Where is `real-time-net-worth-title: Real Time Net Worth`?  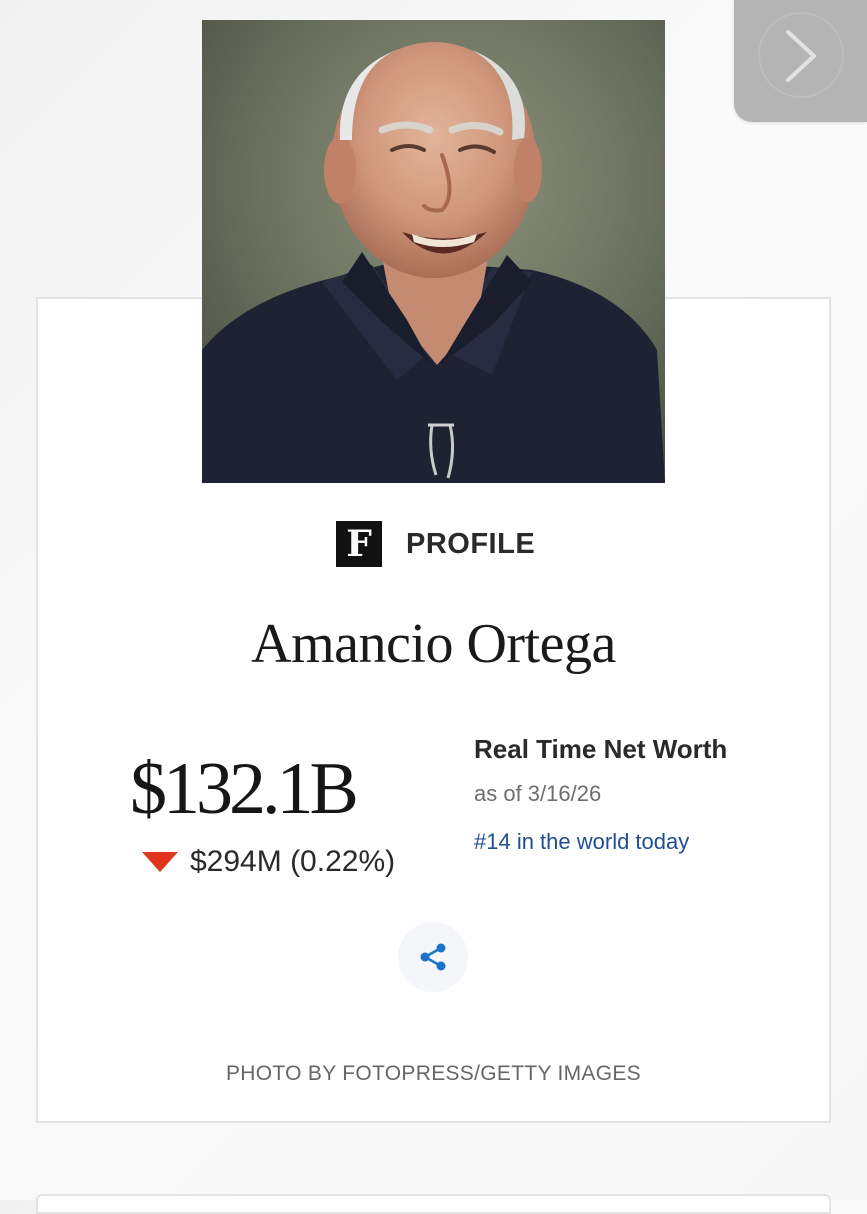
real-time-net-worth-title: Real Time Net Worth is located at coordinates (601, 749).